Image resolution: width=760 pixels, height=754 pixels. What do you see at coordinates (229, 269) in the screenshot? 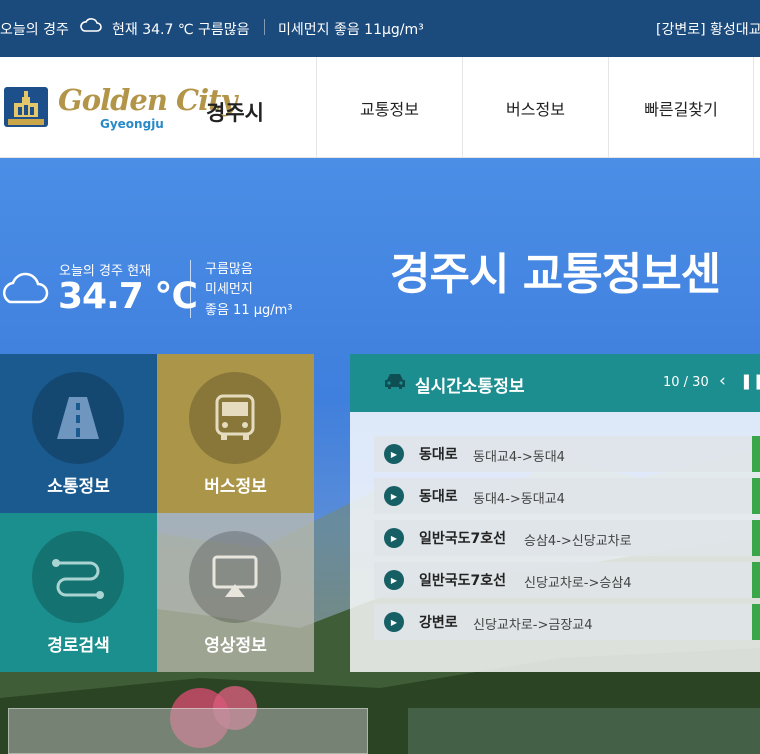
I see `weather-condition: 구름많음` at bounding box center [229, 269].